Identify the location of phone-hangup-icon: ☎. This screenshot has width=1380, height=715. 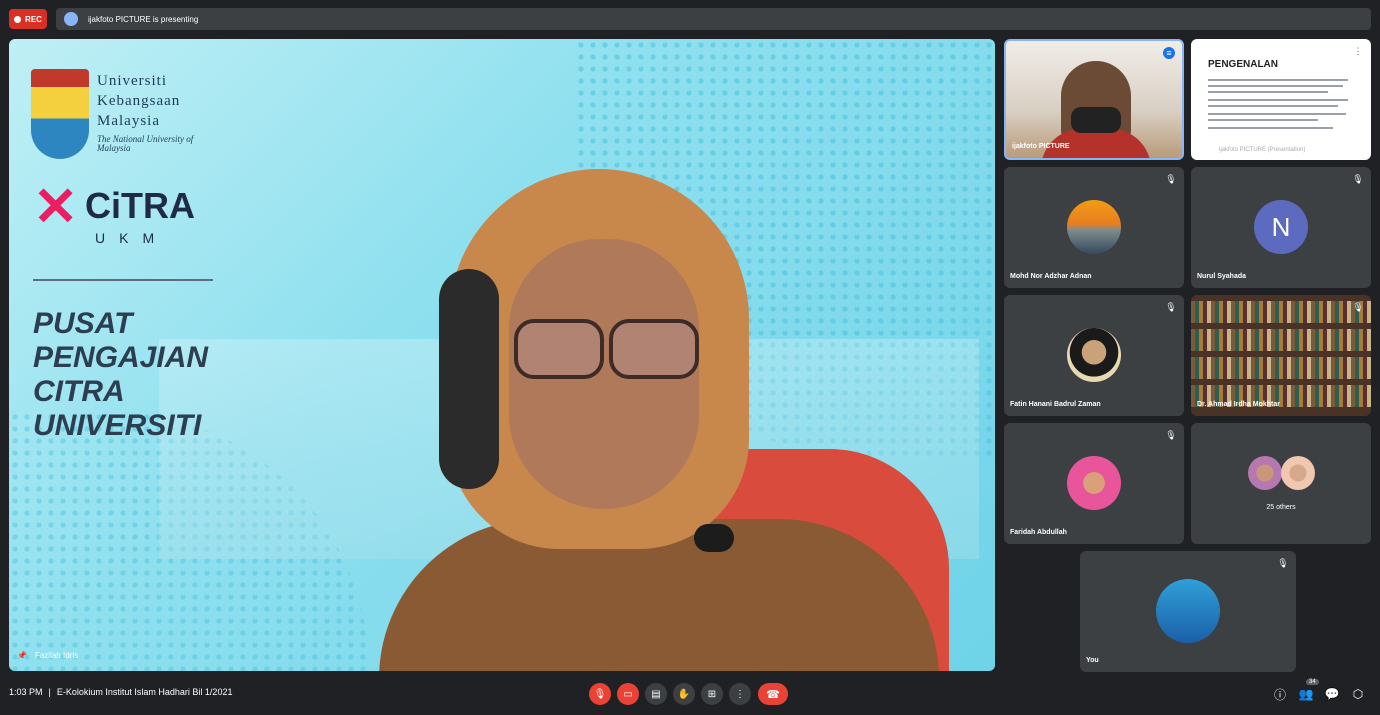
(773, 694).